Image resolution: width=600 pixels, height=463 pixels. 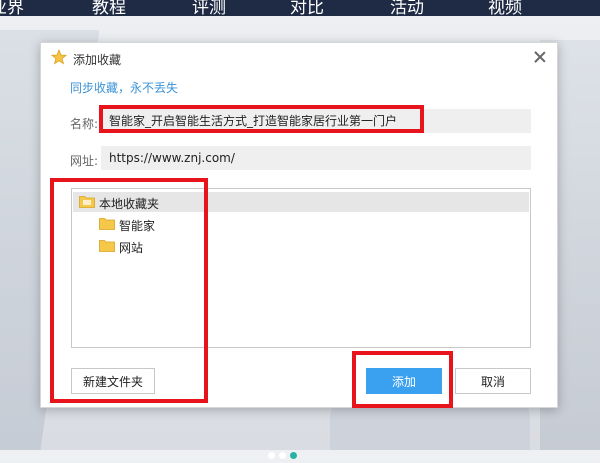 I want to click on nav-item: 业界, so click(x=12, y=8).